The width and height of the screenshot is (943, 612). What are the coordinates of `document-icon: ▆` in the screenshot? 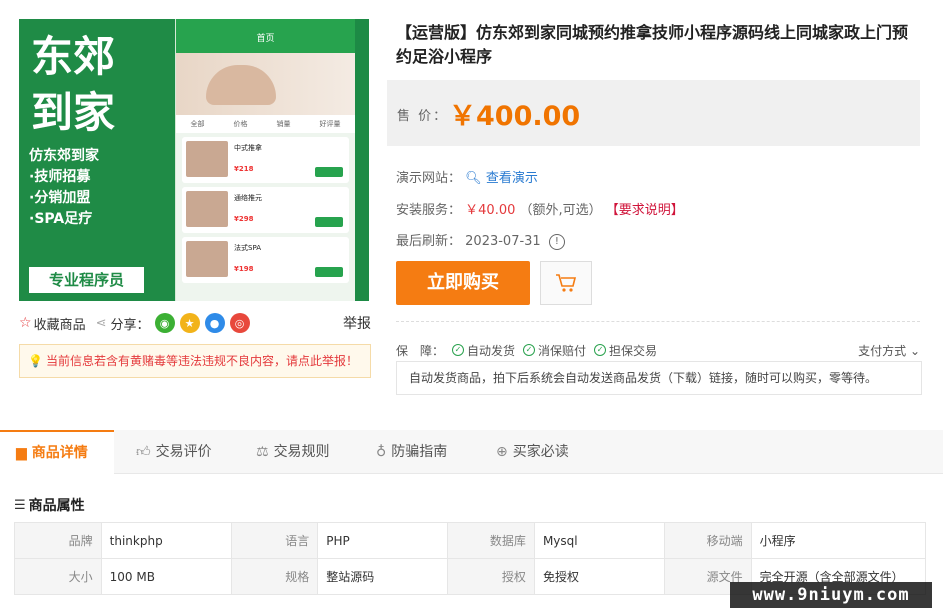 It's located at (21, 453).